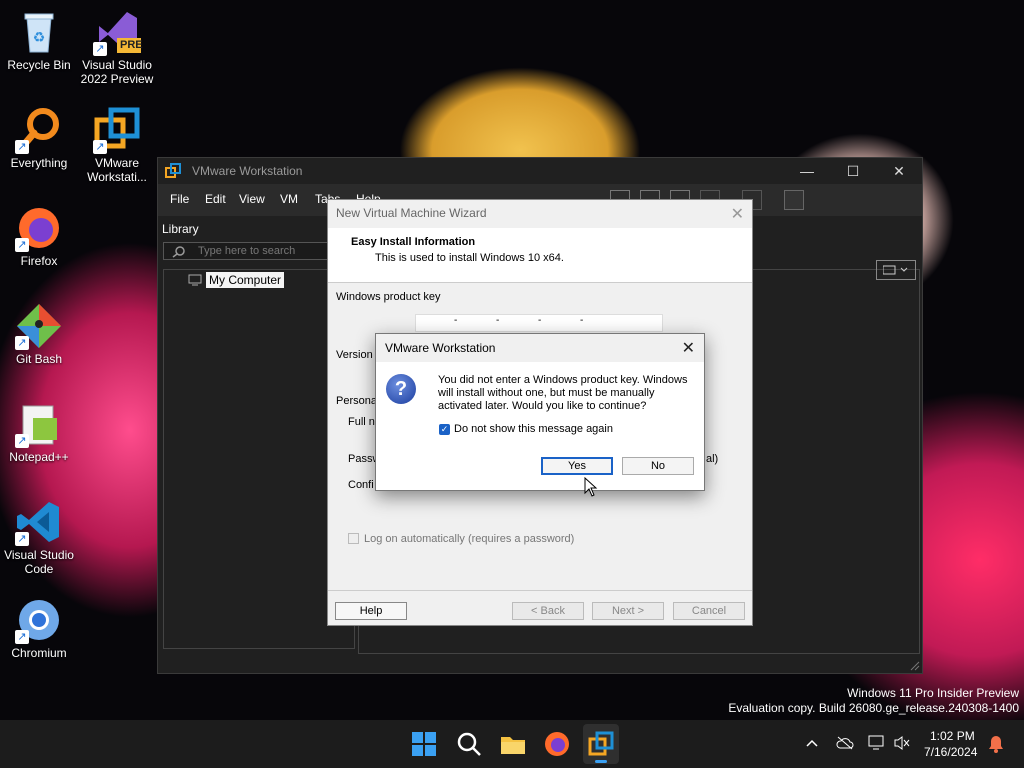 The image size is (1024, 768). What do you see at coordinates (179, 199) in the screenshot?
I see `menu-file: File` at bounding box center [179, 199].